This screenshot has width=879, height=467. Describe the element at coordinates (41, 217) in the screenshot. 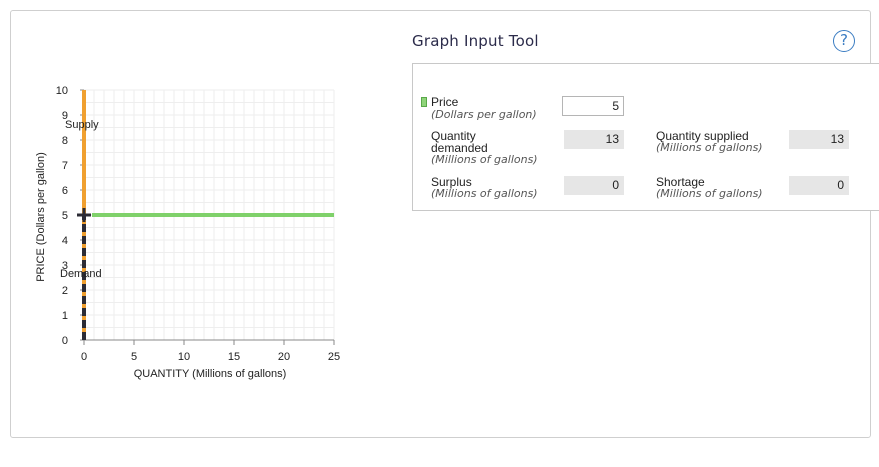

I see `y-axis-label: PRICE (Dollars per gallon)` at that location.